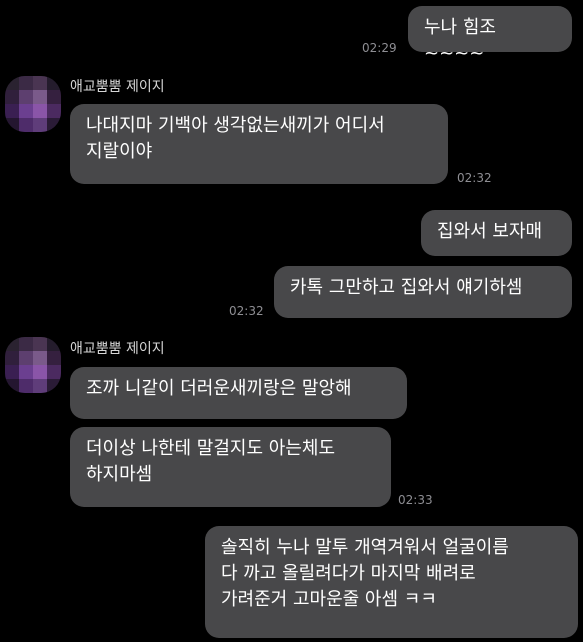 The height and width of the screenshot is (642, 583). I want to click on received-message-bubble: 나대지마 기백아 생각없는새끼가 어디서 지랄이야, so click(259, 144).